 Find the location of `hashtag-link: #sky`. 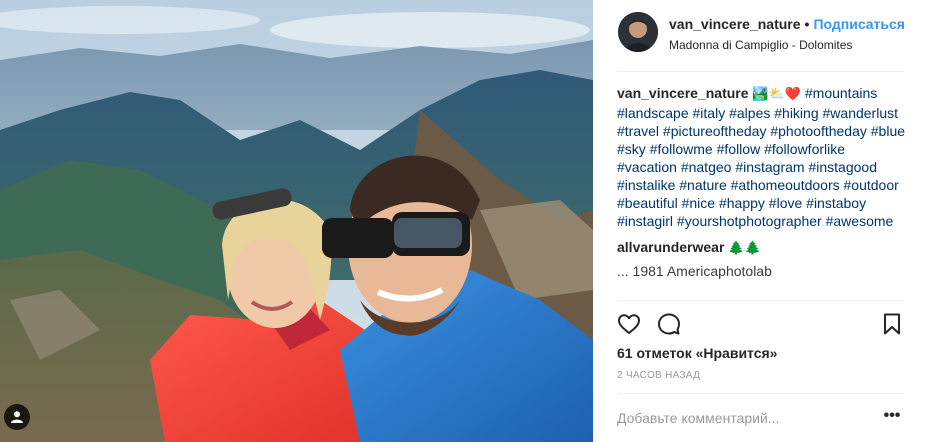

hashtag-link: #sky is located at coordinates (631, 149).